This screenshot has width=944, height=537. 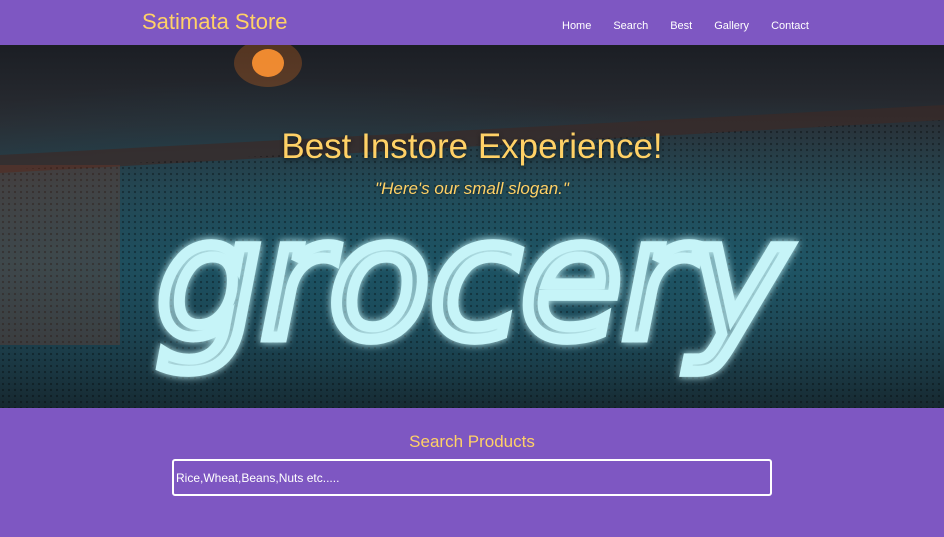 What do you see at coordinates (215, 22) in the screenshot?
I see `brand-logo: Satimata Store` at bounding box center [215, 22].